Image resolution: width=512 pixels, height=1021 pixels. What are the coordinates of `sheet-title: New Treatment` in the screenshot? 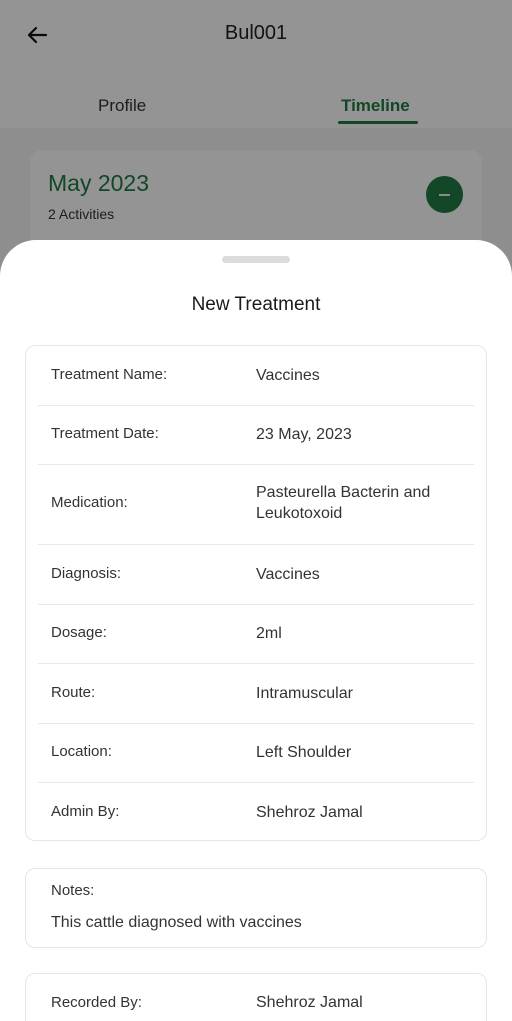 It's located at (256, 304).